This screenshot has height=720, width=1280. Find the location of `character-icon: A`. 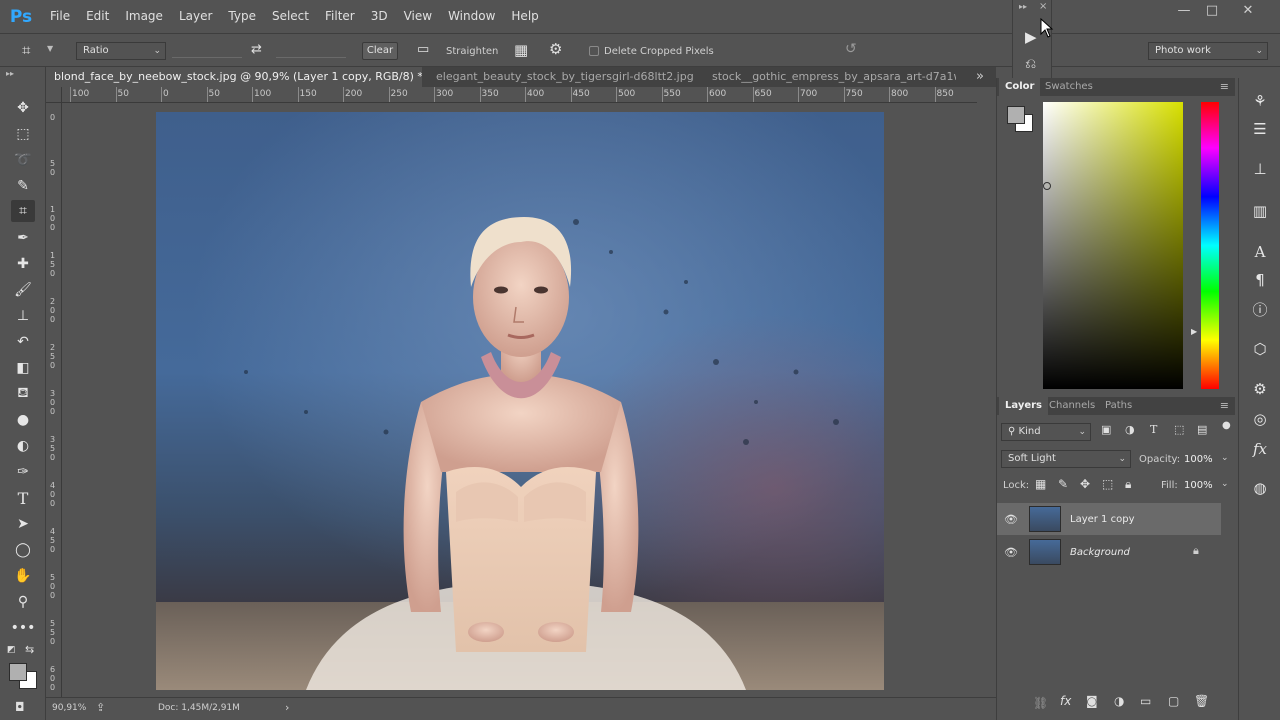

character-icon: A is located at coordinates (1260, 252).